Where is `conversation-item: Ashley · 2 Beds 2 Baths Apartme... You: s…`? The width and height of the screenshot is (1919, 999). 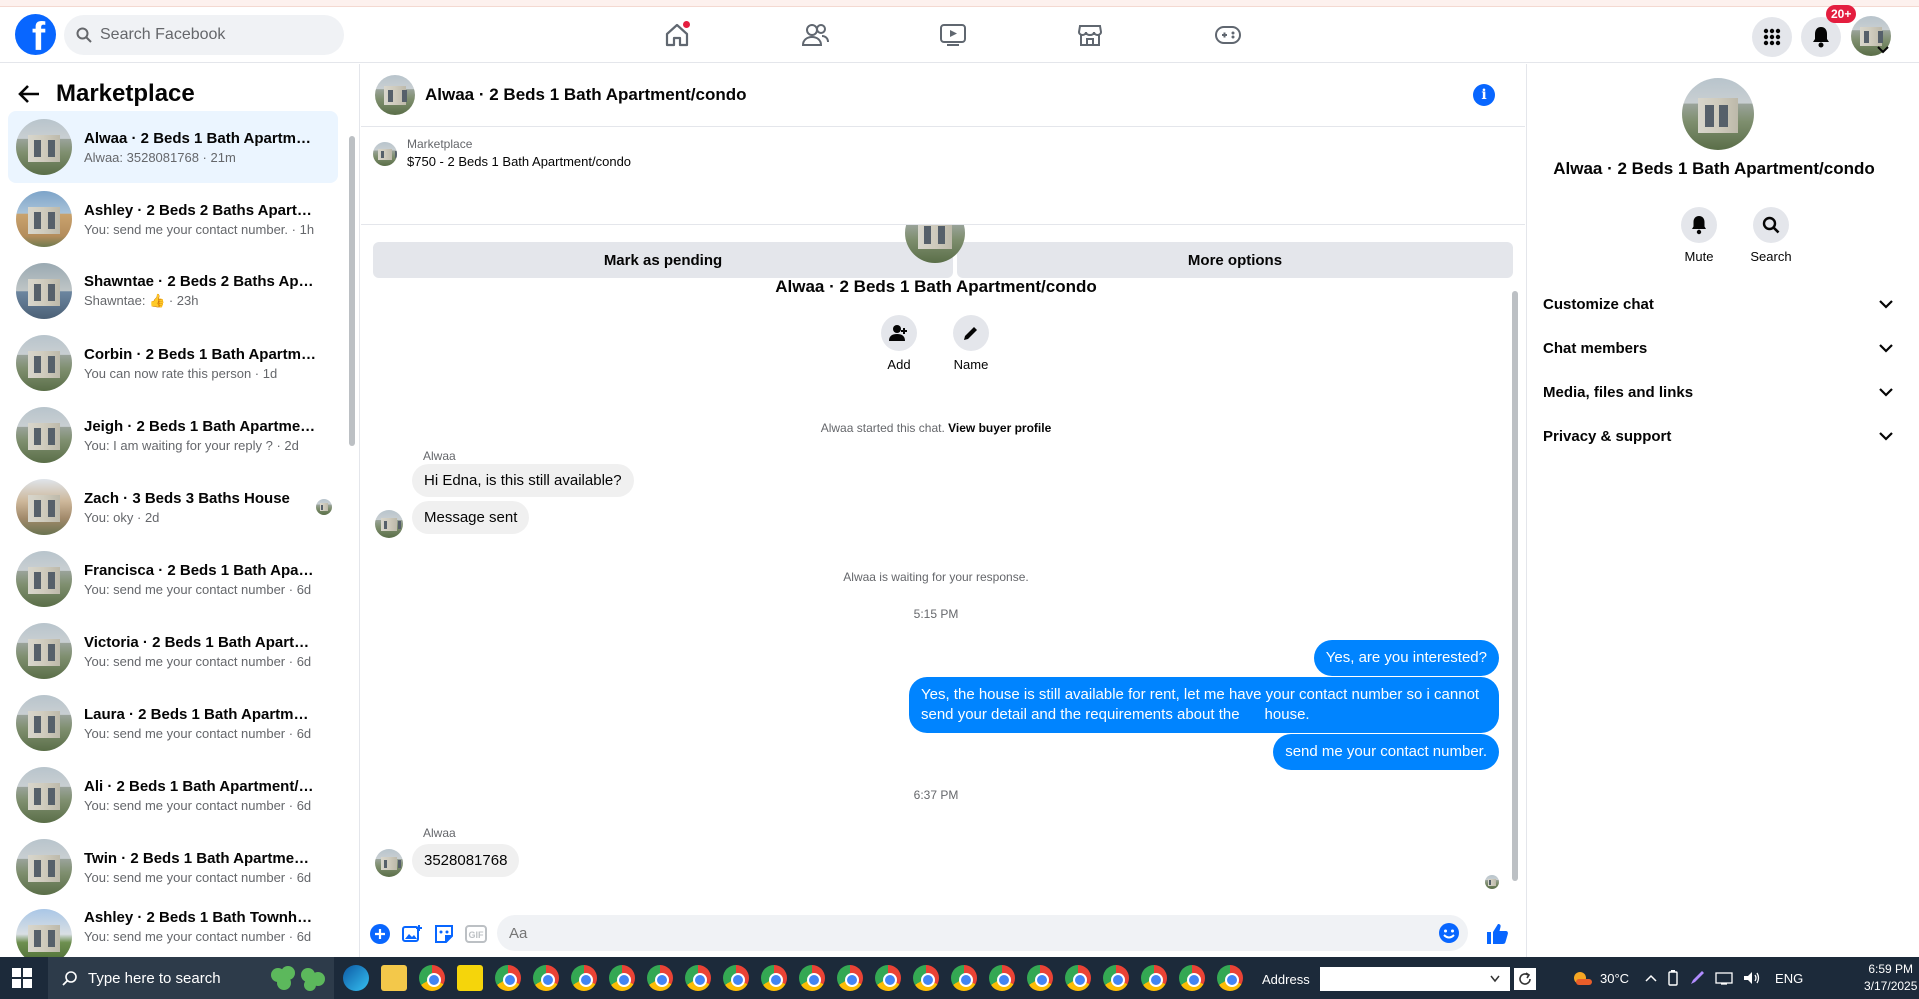 conversation-item: Ashley · 2 Beds 2 Baths Apartme... You: s… is located at coordinates (173, 219).